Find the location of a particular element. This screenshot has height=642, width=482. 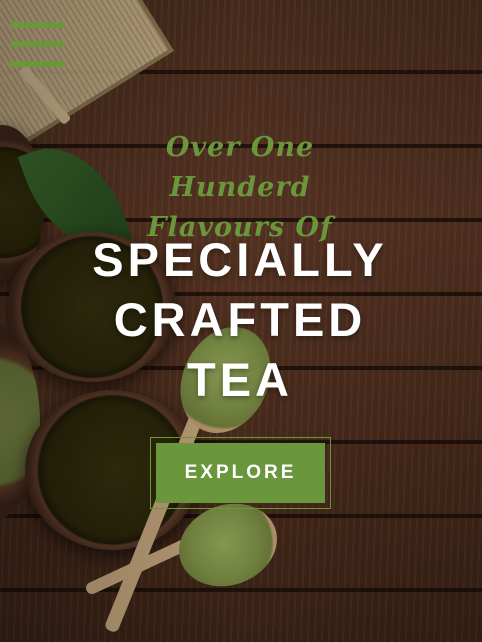

tagline-line: Over One Hunderd is located at coordinates (240, 167).